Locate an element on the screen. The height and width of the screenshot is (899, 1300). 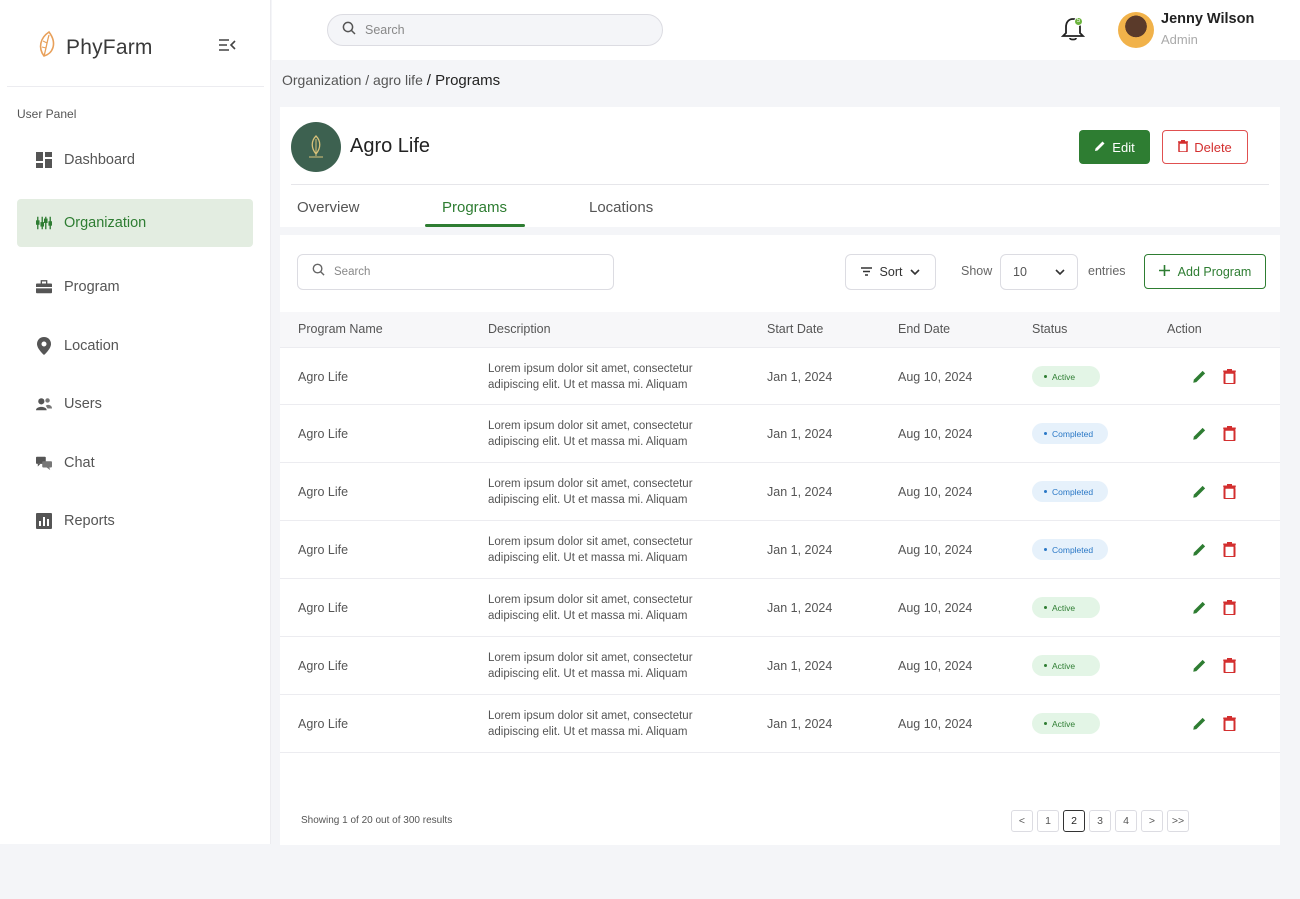
organization-icon is located at coordinates (44, 223).